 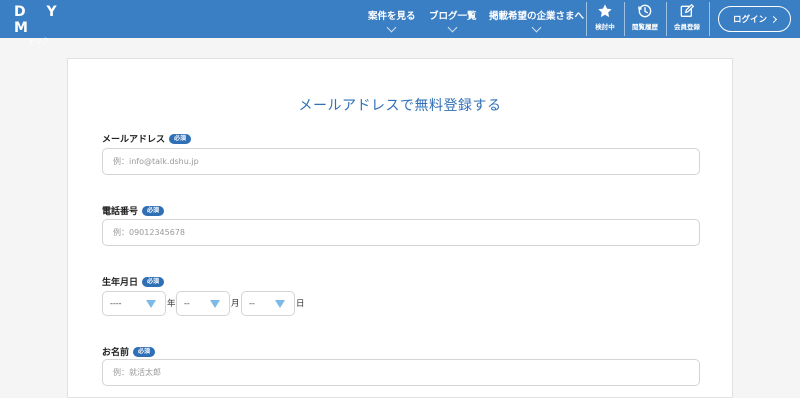 I want to click on phone-label: 電話番号, so click(x=120, y=212).